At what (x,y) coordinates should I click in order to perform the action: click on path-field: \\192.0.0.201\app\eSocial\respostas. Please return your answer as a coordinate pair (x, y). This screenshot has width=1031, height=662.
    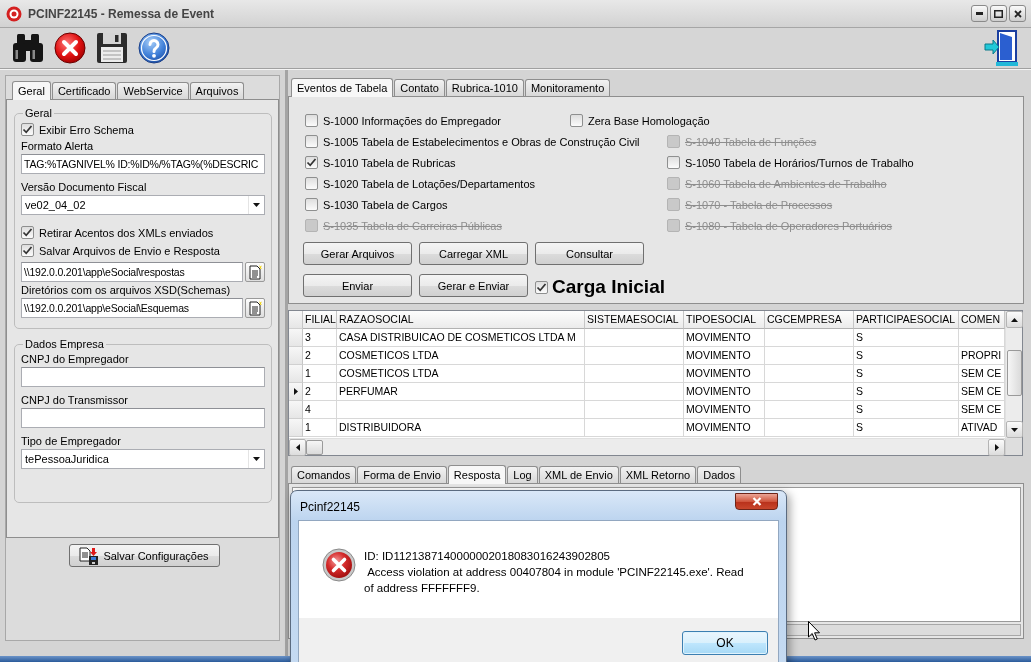
    Looking at the image, I should click on (132, 272).